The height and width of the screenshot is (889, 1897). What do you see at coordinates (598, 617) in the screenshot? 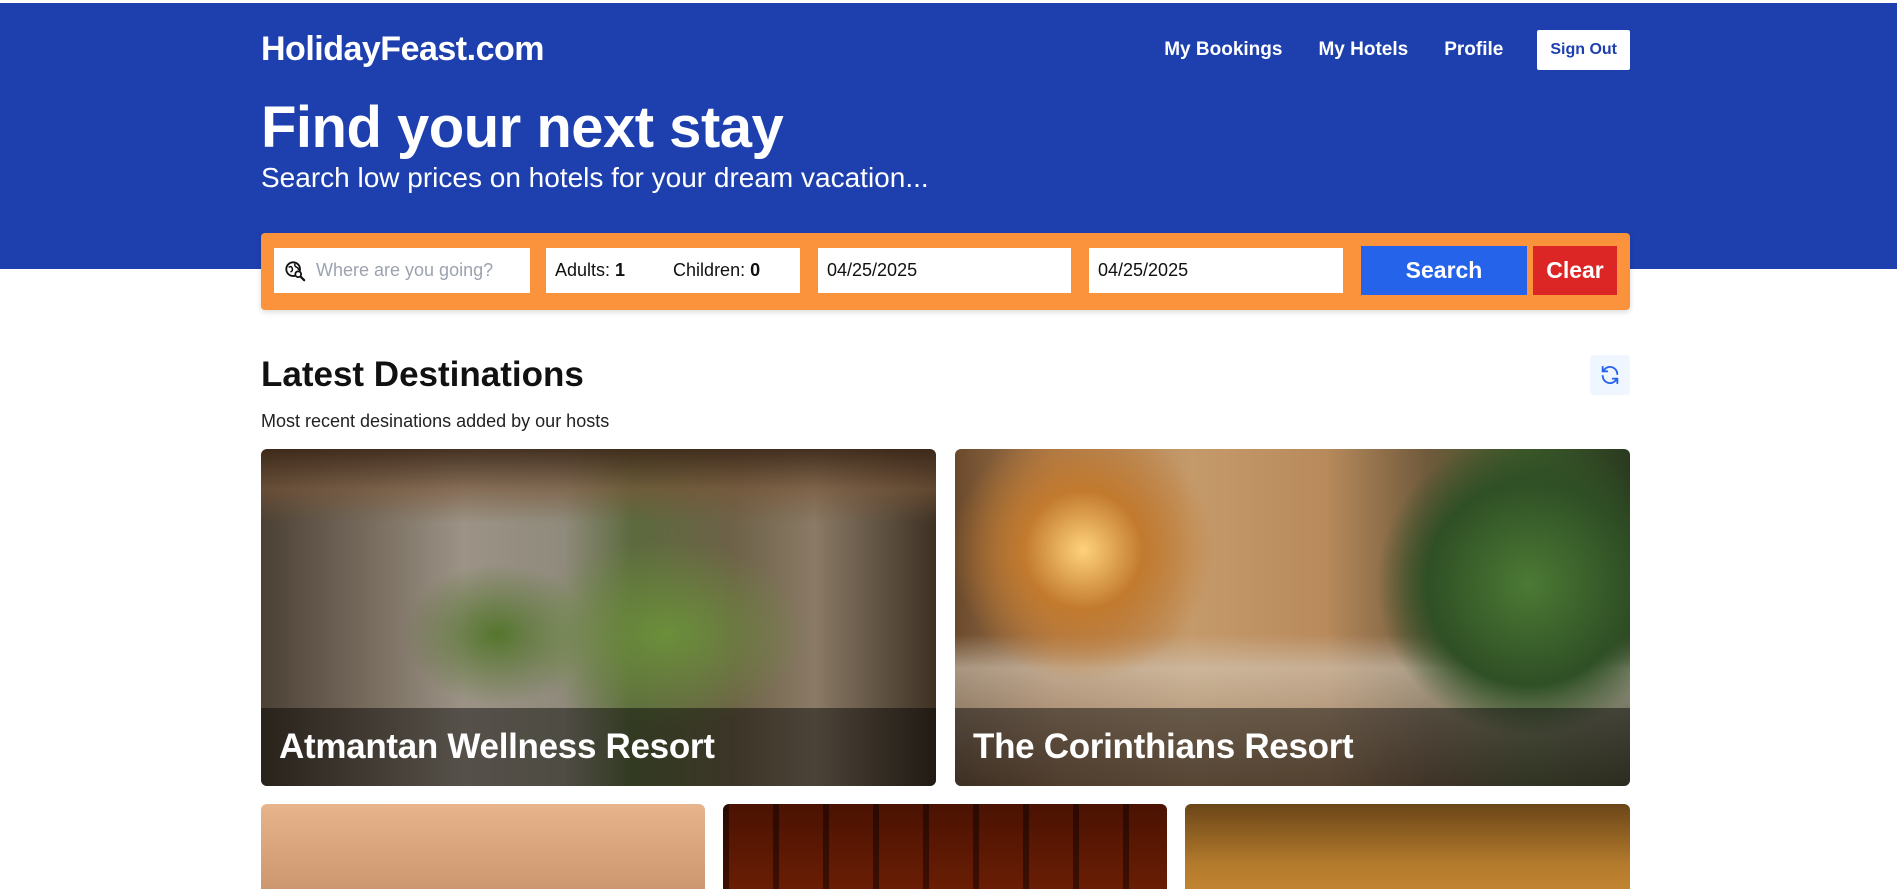
I see `destination-card-atmantan: Atmantan Wellness Resort` at bounding box center [598, 617].